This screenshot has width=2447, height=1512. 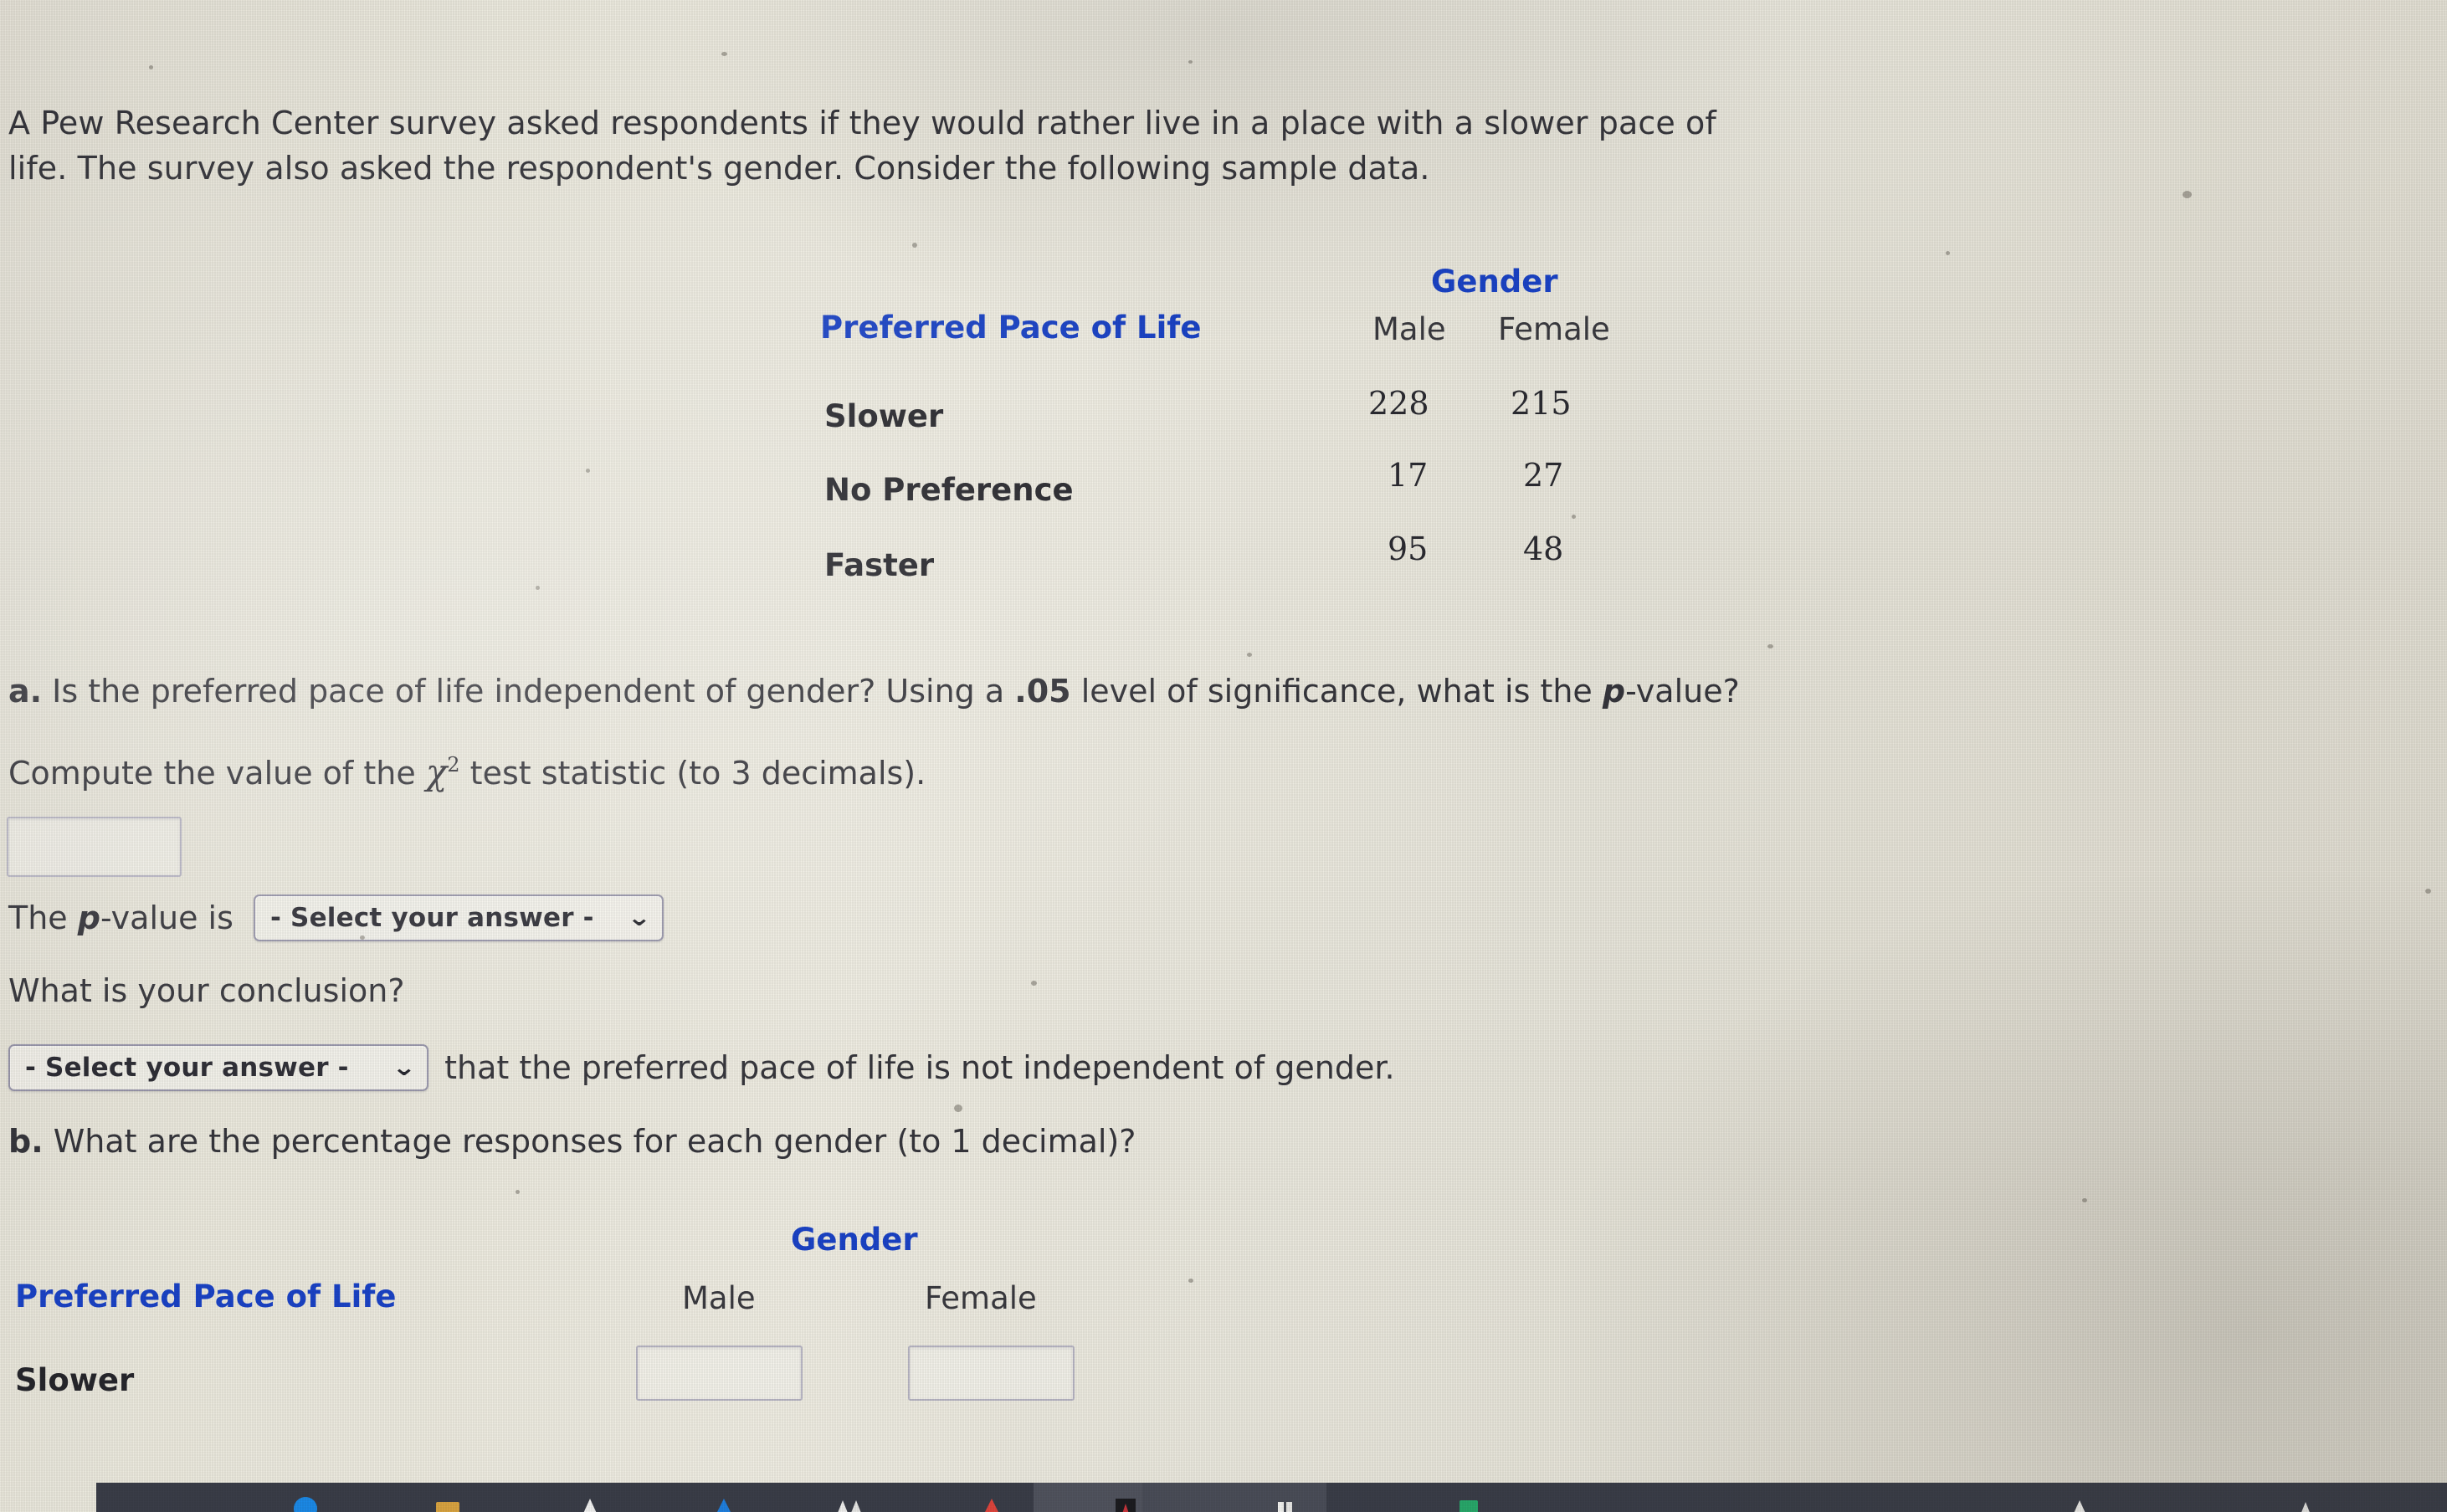 What do you see at coordinates (25, 691) in the screenshot?
I see `part-a-marker: a.` at bounding box center [25, 691].